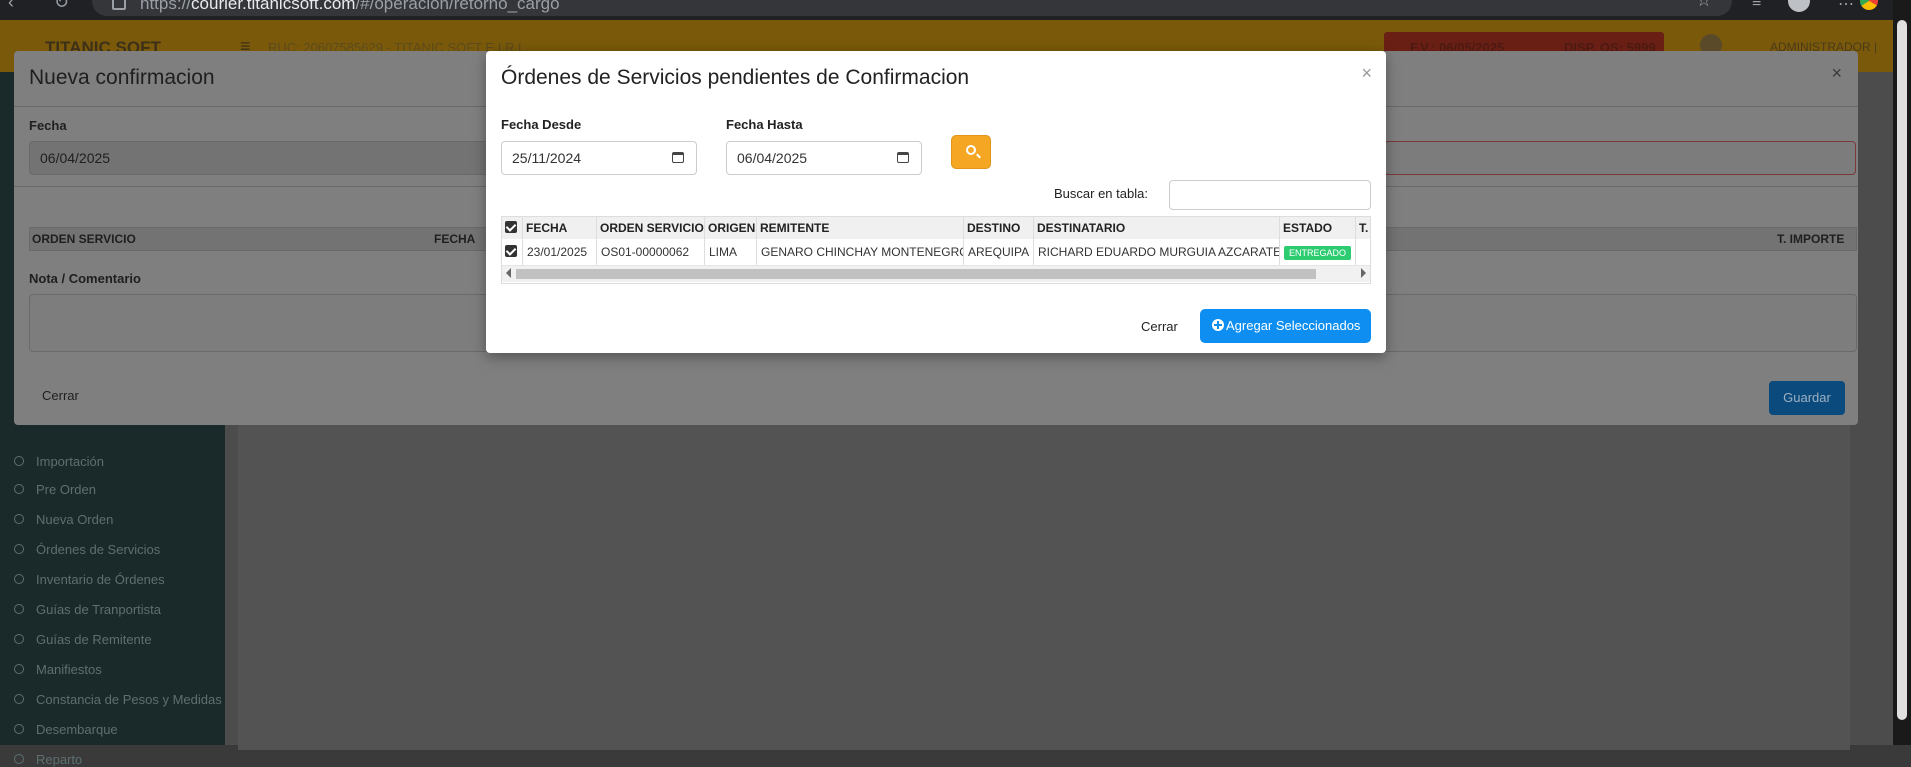  Describe the element at coordinates (1620, 158) in the screenshot. I see `required-field` at that location.